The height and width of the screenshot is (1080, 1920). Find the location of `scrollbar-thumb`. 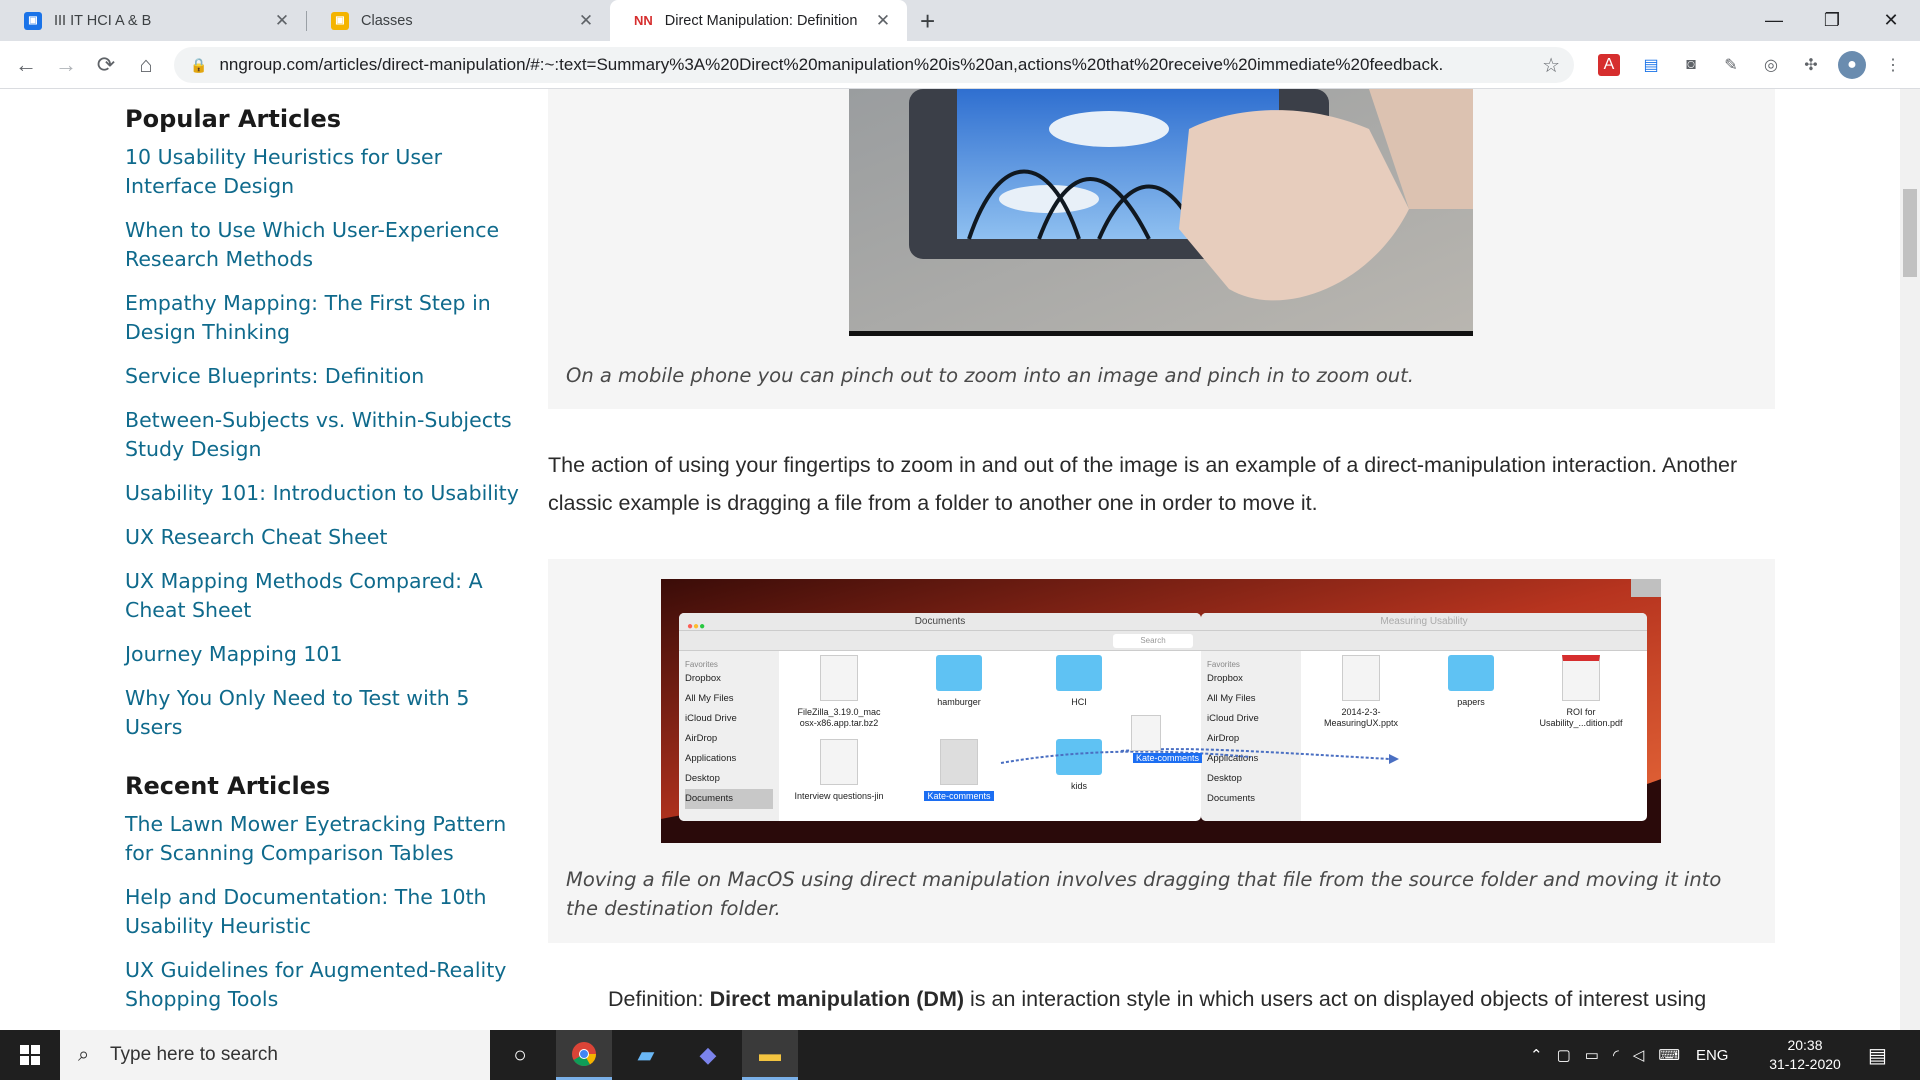

scrollbar-thumb is located at coordinates (1910, 233).